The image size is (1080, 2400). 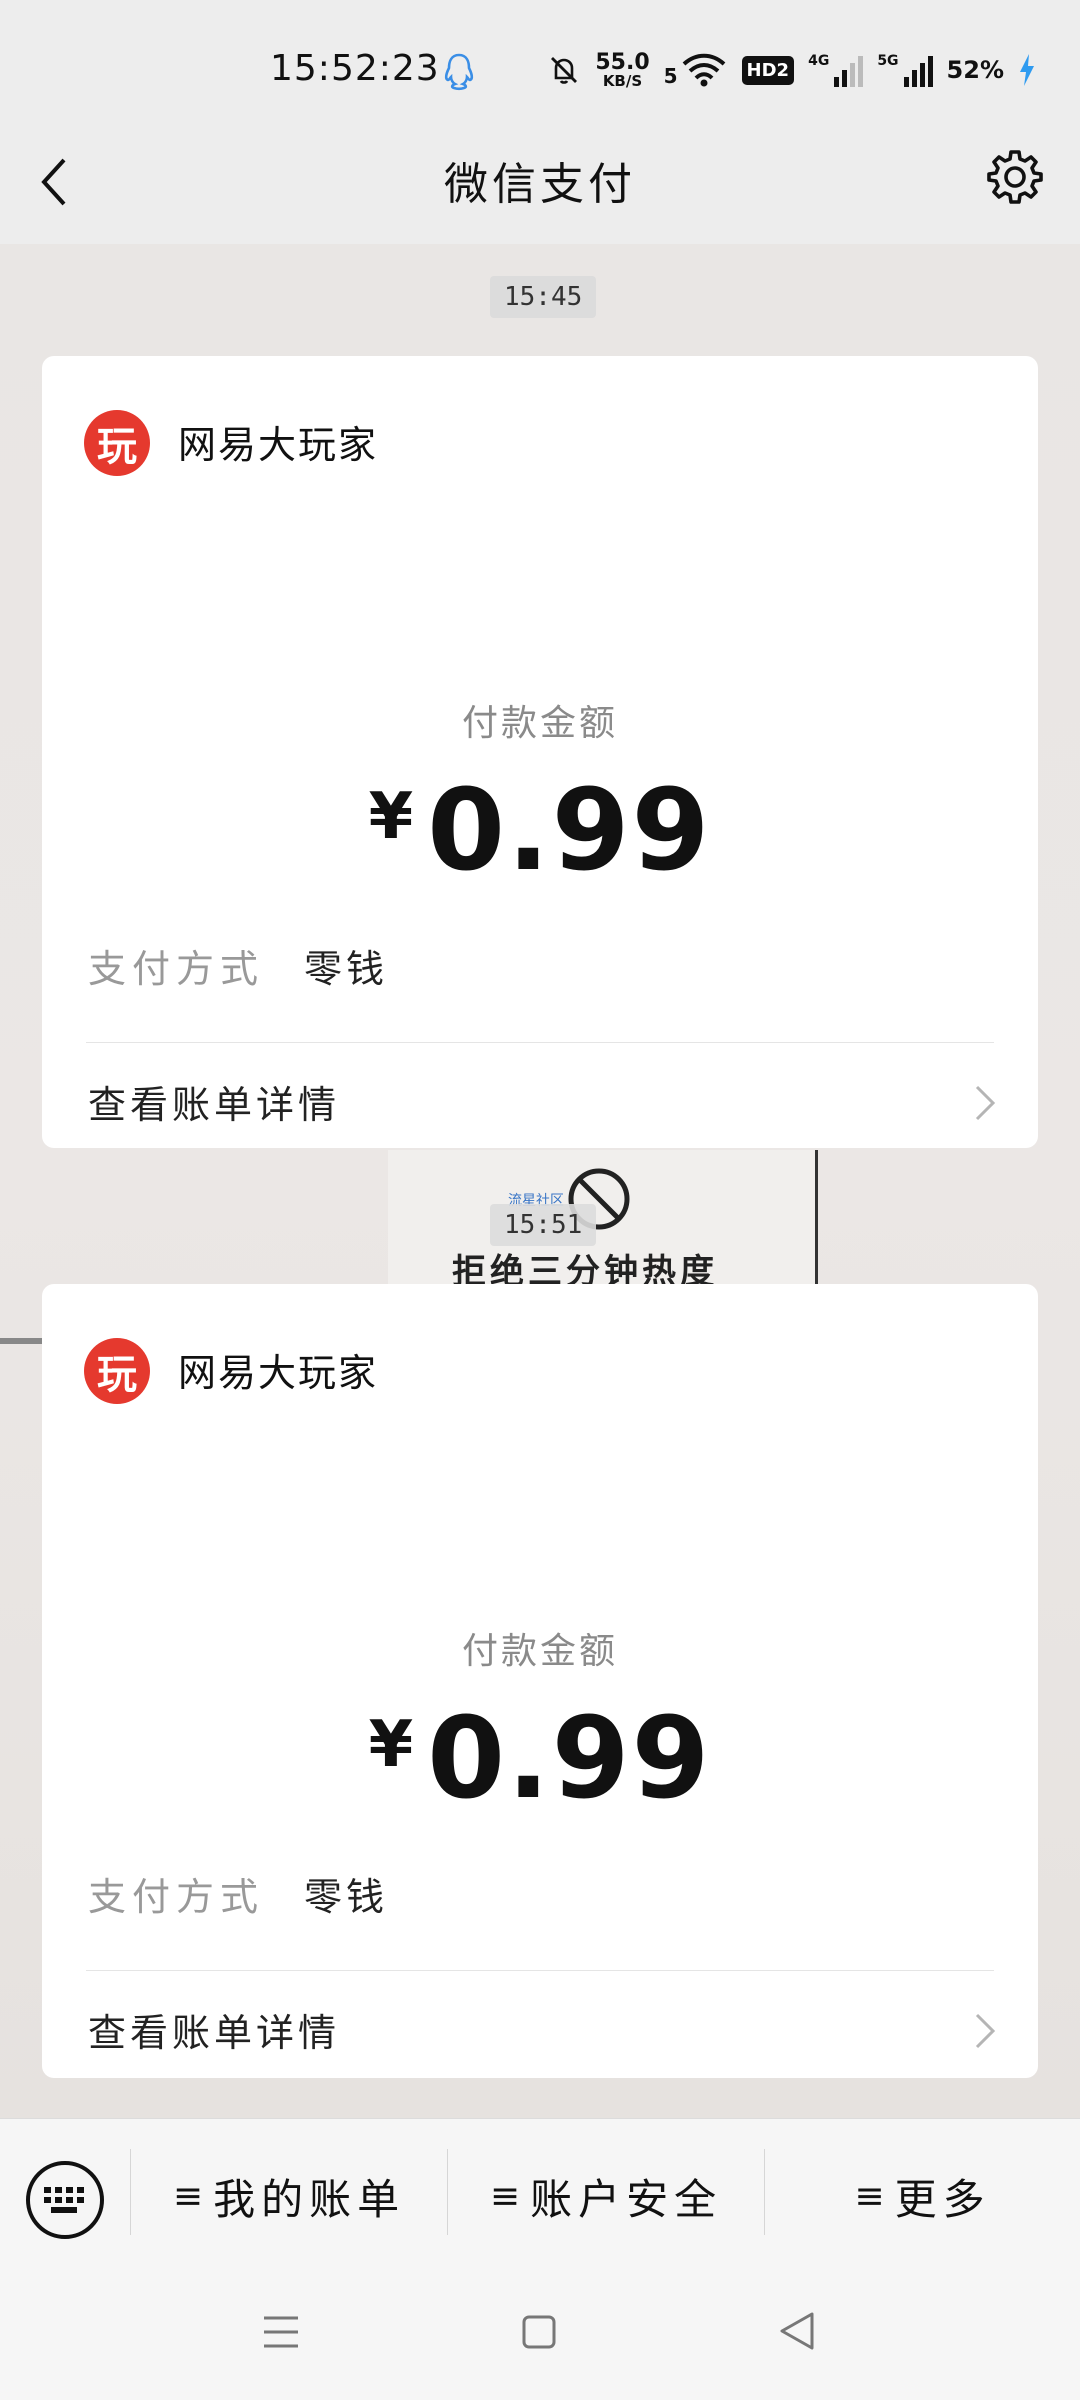 I want to click on sys-home-icon, so click(x=539, y=2332).